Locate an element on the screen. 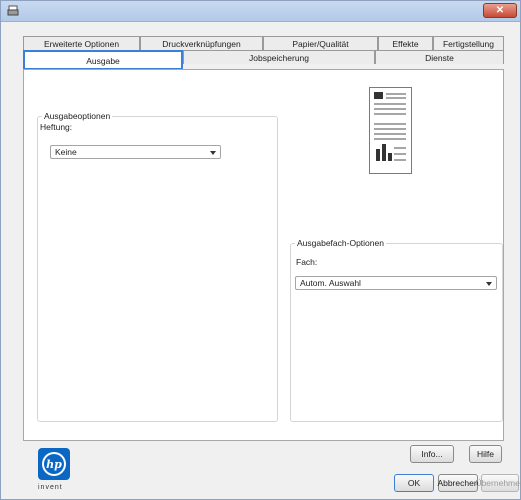 Image resolution: width=521 pixels, height=500 pixels. printer-icon is located at coordinates (13, 11).